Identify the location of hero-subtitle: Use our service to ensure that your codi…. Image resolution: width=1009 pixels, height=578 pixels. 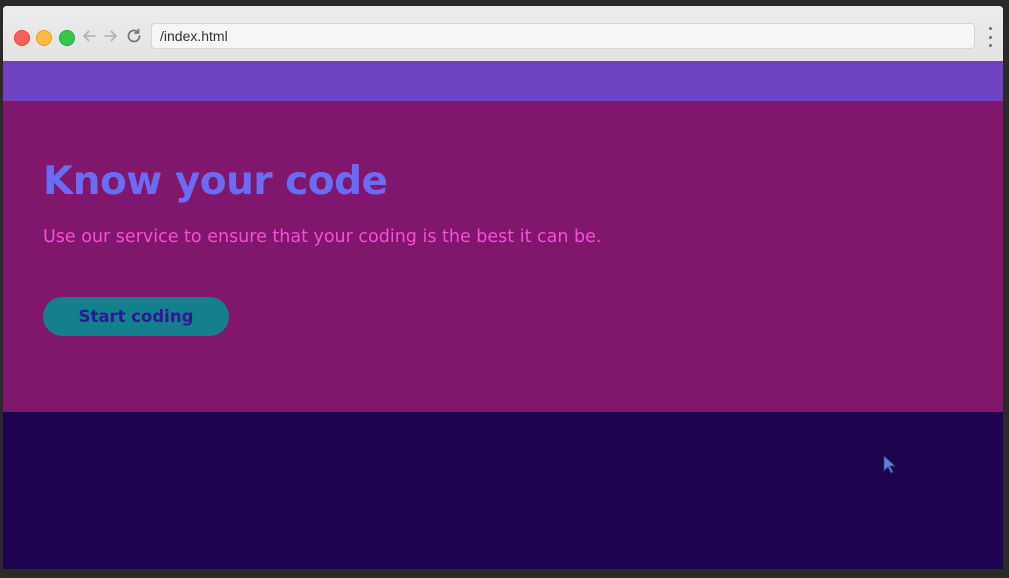
(322, 237).